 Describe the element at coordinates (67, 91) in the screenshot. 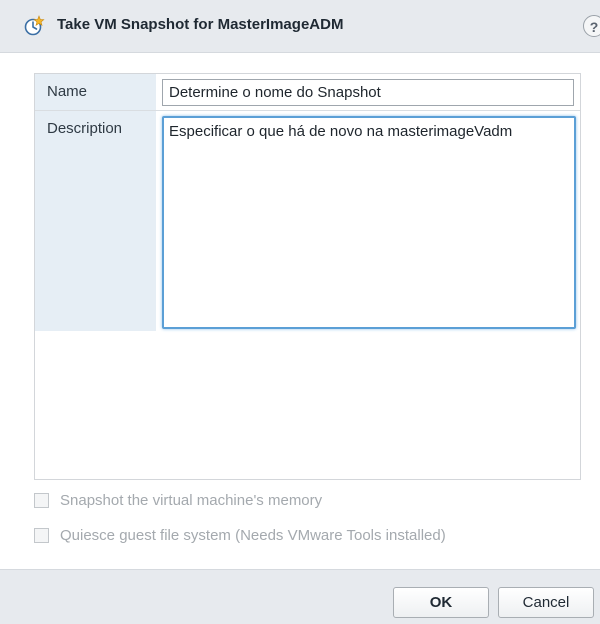

I see `name-label: Name` at that location.